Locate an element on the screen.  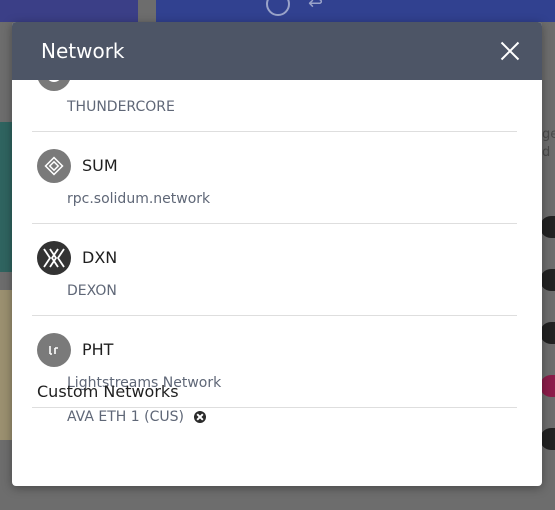
background-left-banner is located at coordinates (69, 11).